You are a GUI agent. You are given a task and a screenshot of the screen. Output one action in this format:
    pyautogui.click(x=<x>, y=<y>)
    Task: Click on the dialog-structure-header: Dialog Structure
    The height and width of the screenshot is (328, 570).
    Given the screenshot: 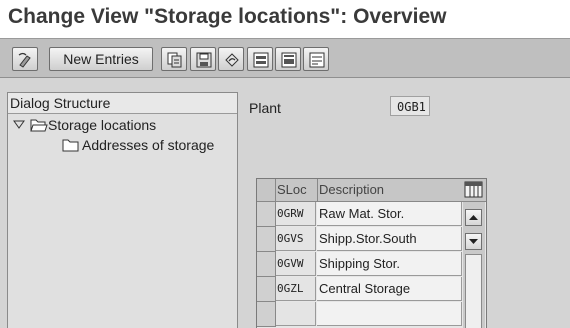 What is the action you would take?
    pyautogui.click(x=122, y=103)
    